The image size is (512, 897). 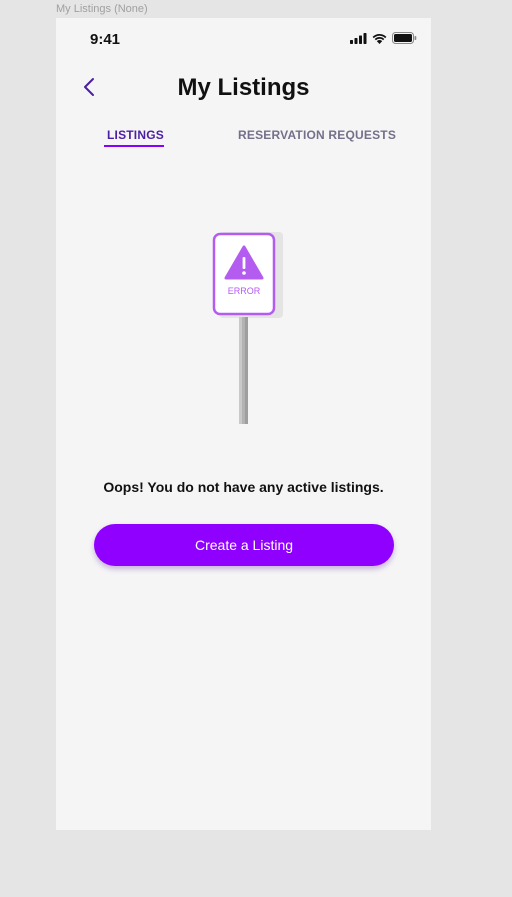 I want to click on sign-error-text: ERROR, so click(x=244, y=291).